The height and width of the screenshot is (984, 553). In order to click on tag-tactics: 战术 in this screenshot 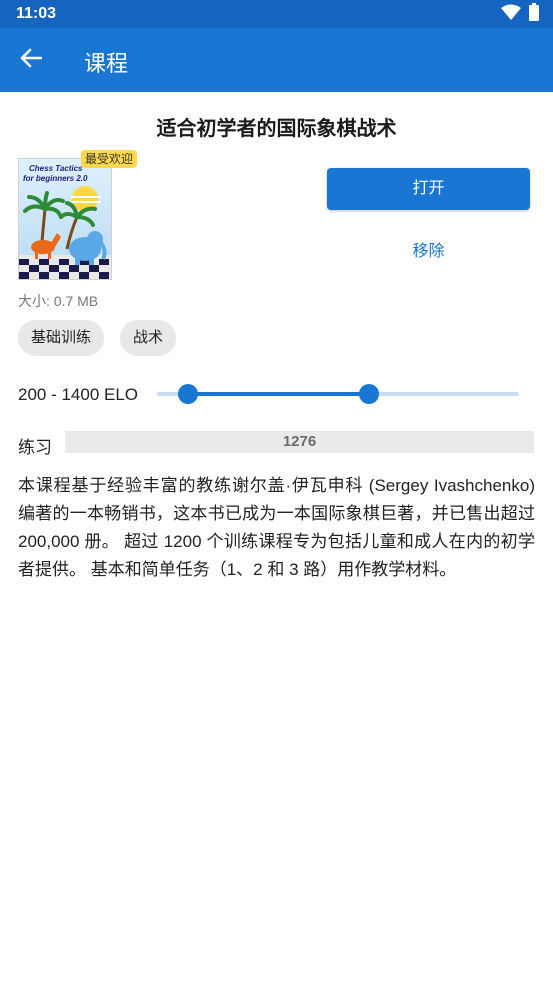, I will do `click(148, 338)`.